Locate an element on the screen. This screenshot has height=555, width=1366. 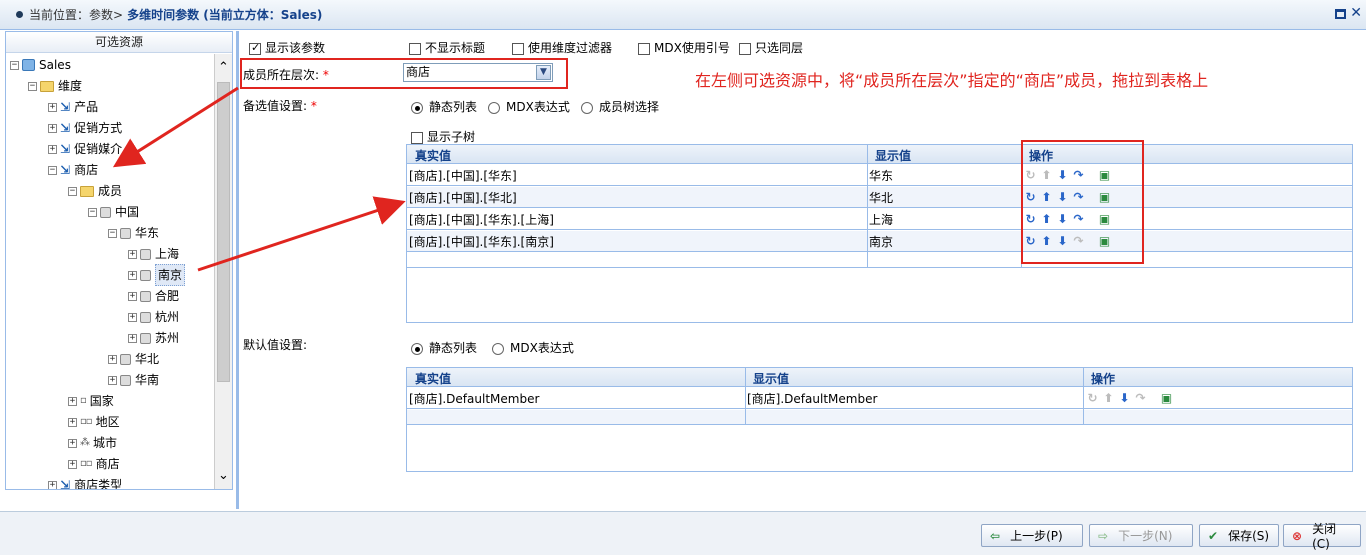
next-button: ⇨ 下一步(N) is located at coordinates (1141, 535).